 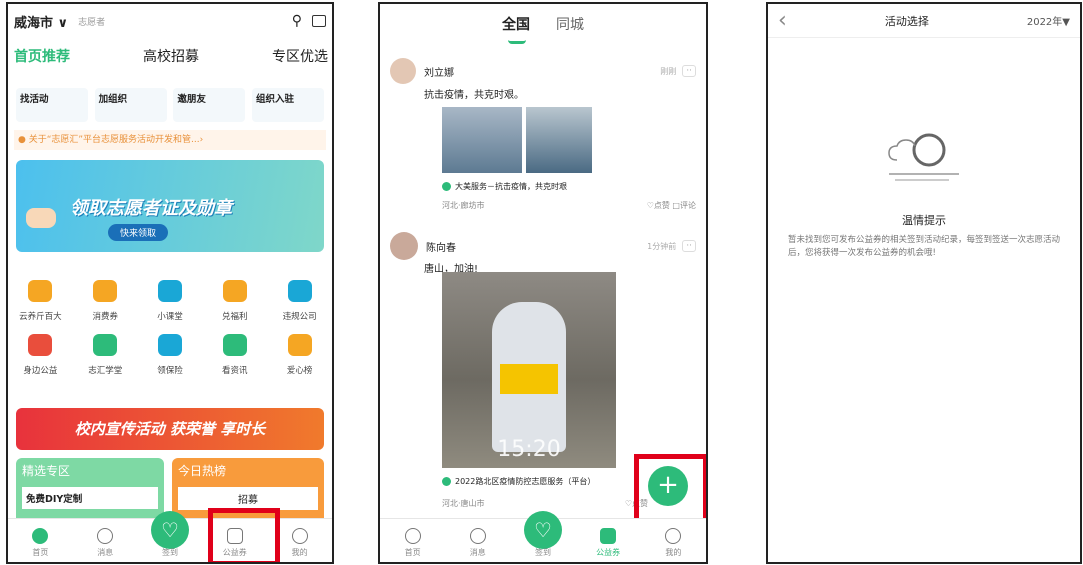 I want to click on tab-college: 高校招募, so click(x=171, y=56).